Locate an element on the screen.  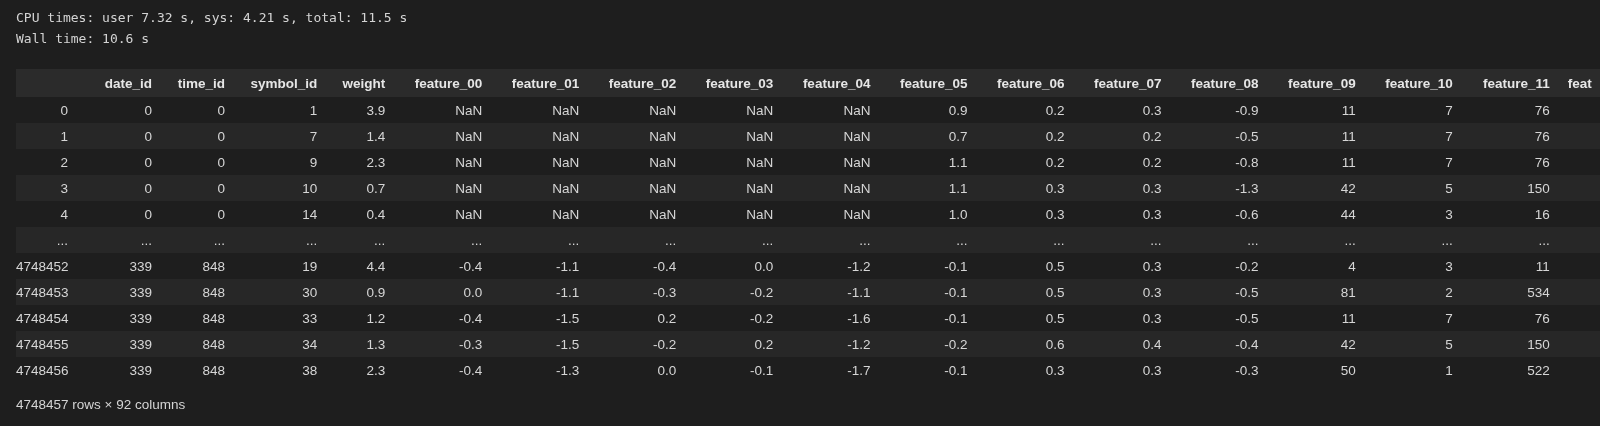
table-cell: 534 is located at coordinates (1538, 292).